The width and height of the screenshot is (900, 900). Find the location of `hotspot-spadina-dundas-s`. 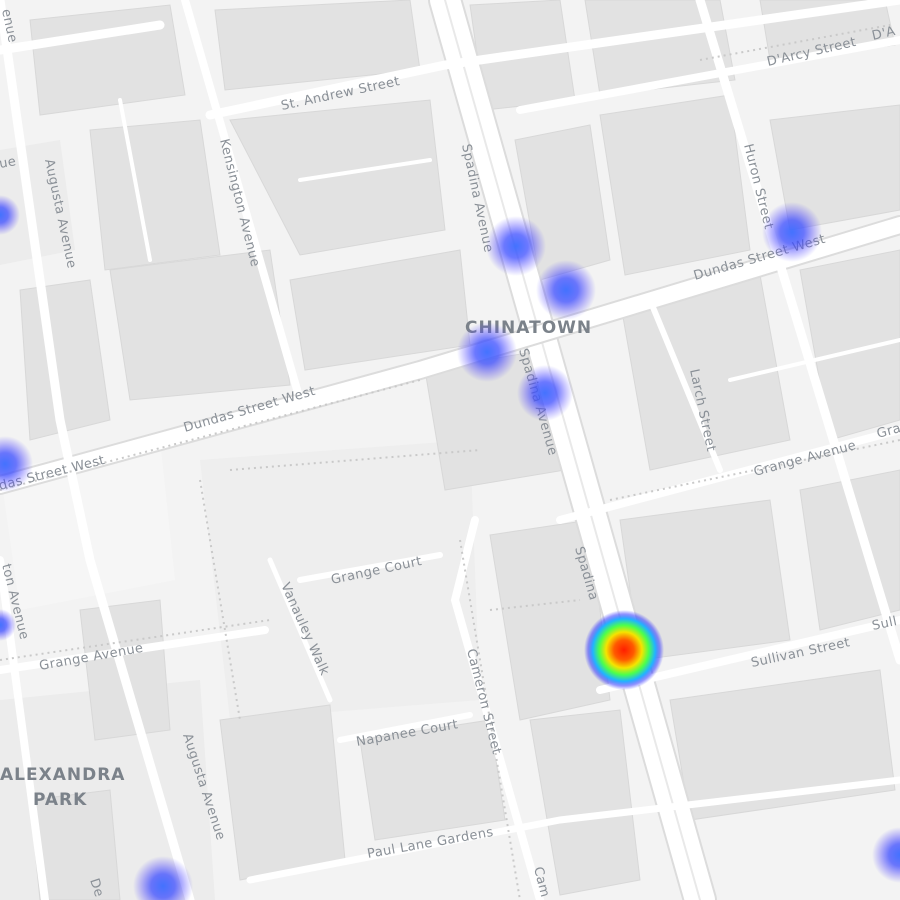

hotspot-spadina-dundas-s is located at coordinates (545, 393).